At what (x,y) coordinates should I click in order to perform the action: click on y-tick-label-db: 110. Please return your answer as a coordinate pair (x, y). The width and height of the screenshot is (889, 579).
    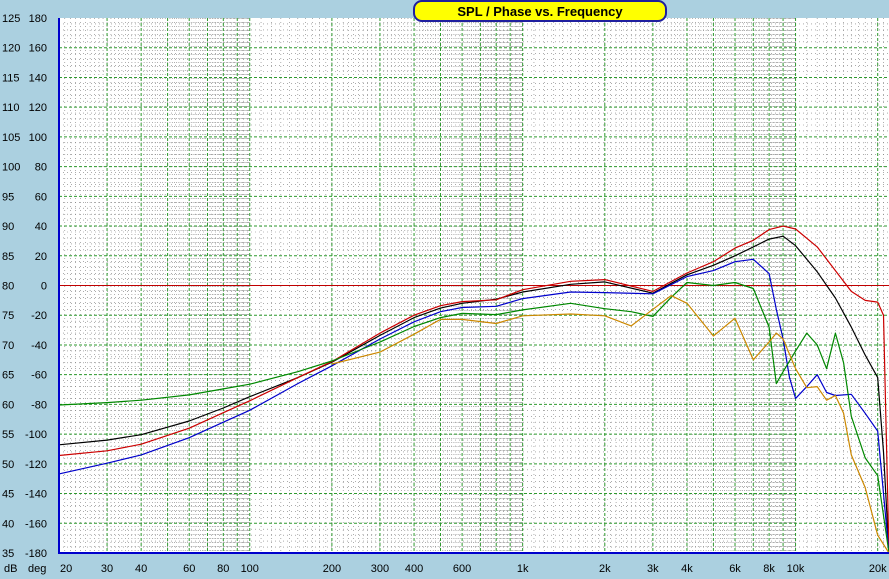
    Looking at the image, I should click on (11, 108).